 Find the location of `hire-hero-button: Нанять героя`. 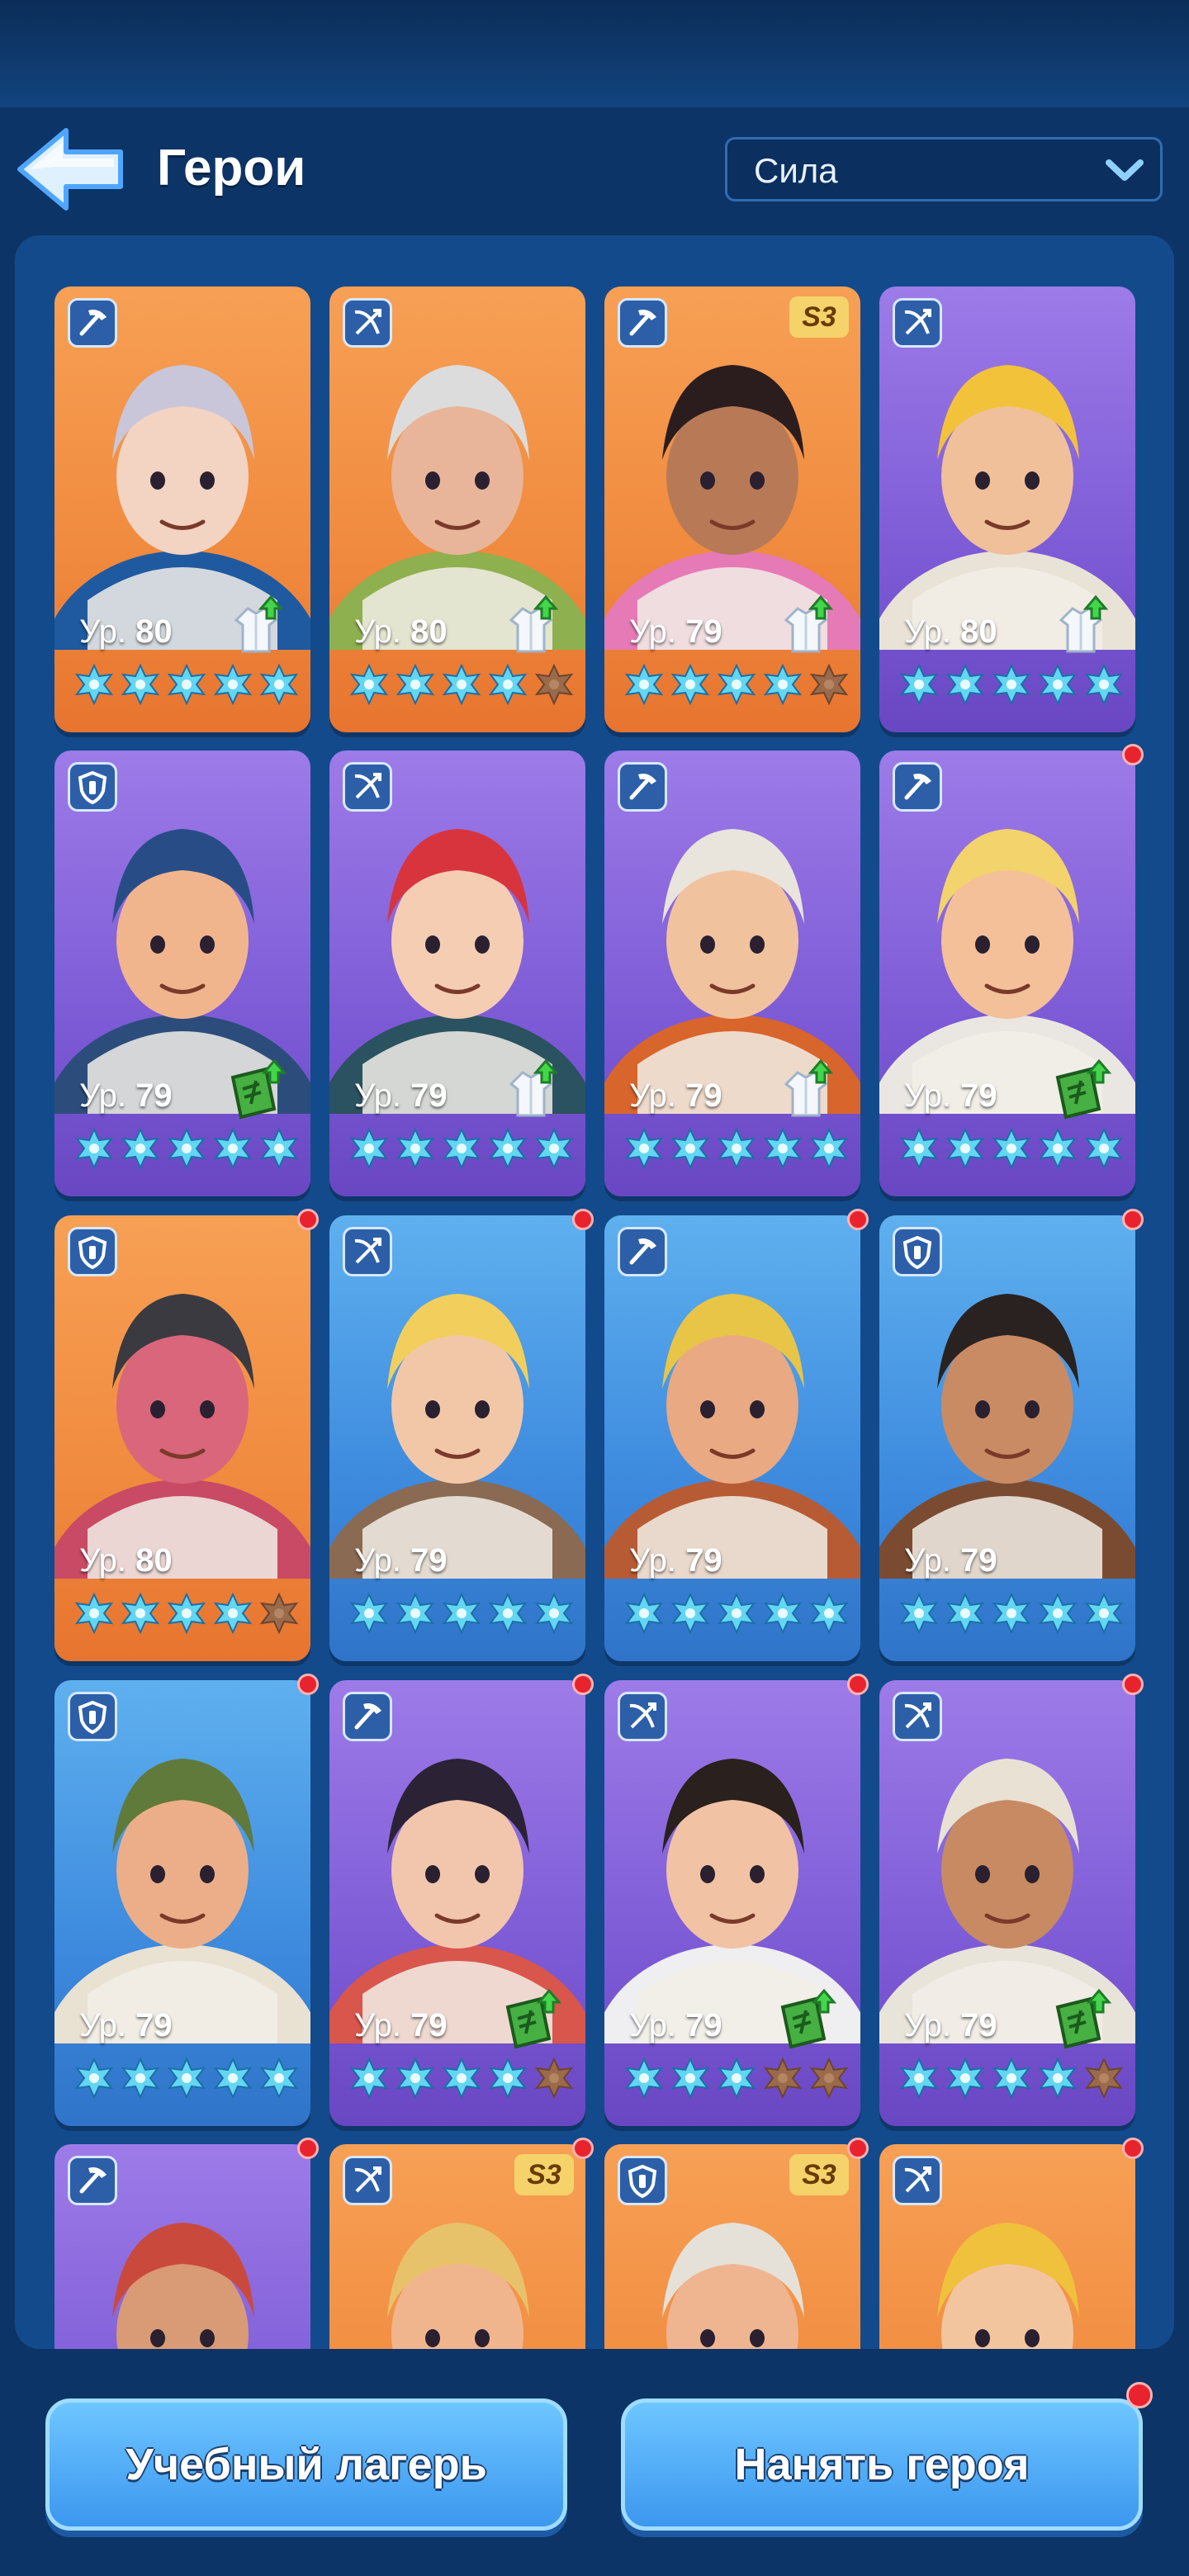

hire-hero-button: Нанять героя is located at coordinates (882, 2464).